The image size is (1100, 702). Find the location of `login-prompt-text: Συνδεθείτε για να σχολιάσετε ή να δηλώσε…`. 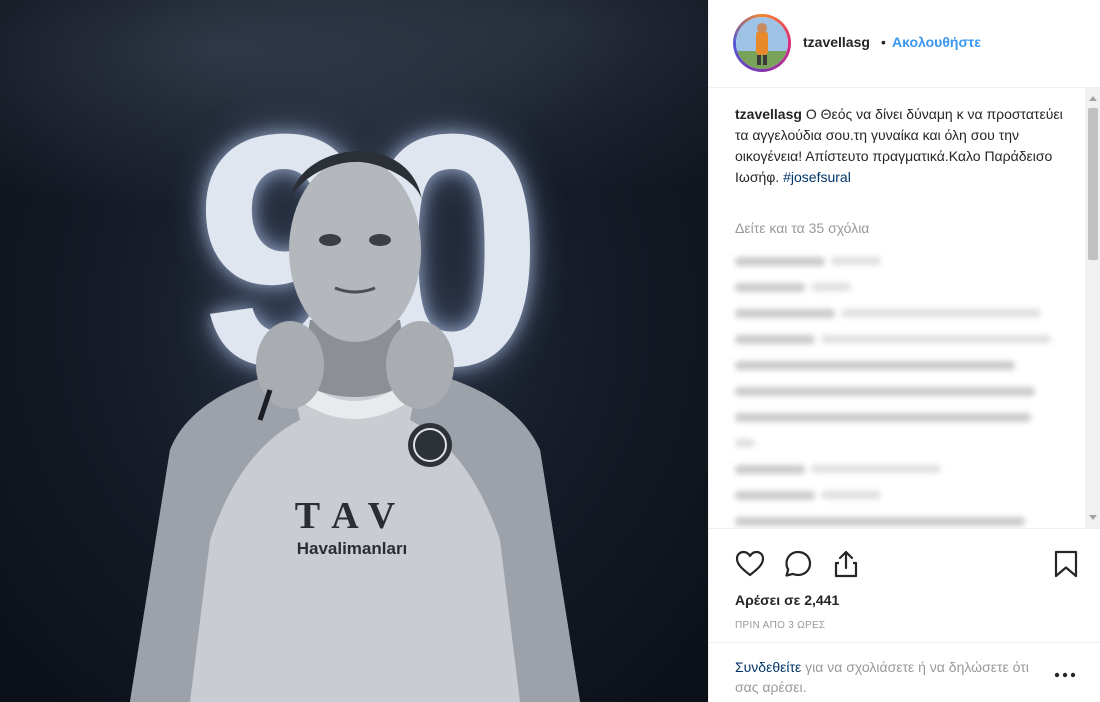

login-prompt-text: Συνδεθείτε για να σχολιάσετε ή να δηλώσε… is located at coordinates (885, 677).